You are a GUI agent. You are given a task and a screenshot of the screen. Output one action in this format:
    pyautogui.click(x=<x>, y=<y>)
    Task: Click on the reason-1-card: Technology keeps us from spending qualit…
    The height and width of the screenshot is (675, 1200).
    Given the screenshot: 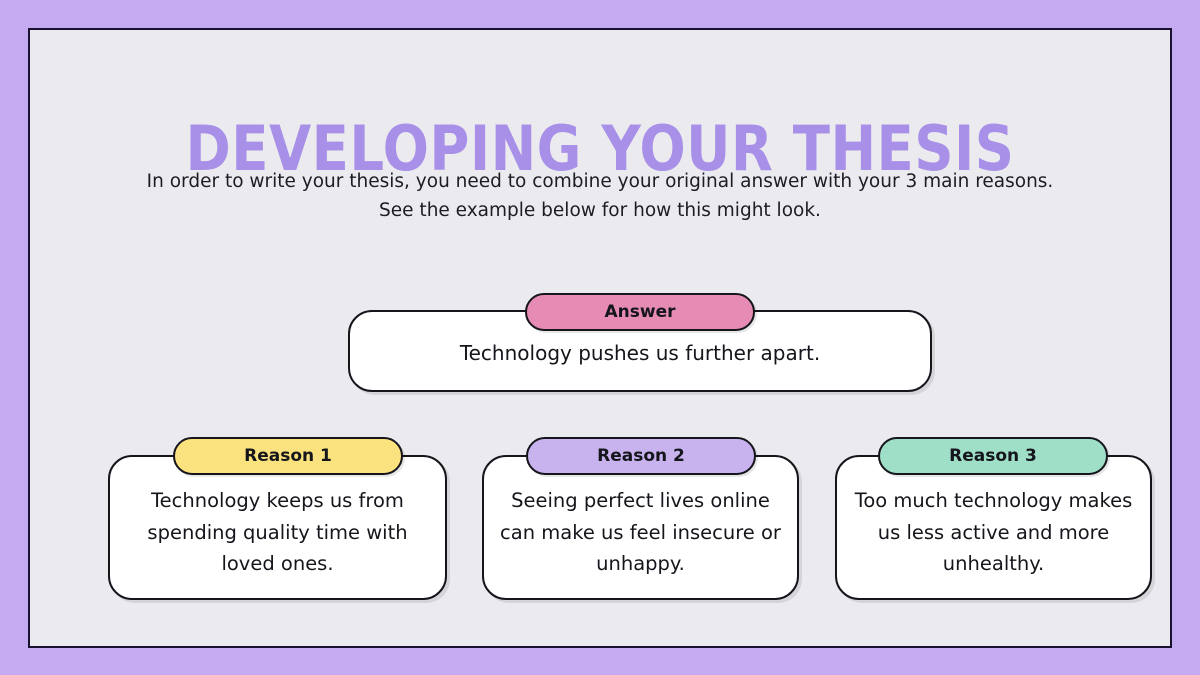 What is the action you would take?
    pyautogui.click(x=277, y=527)
    